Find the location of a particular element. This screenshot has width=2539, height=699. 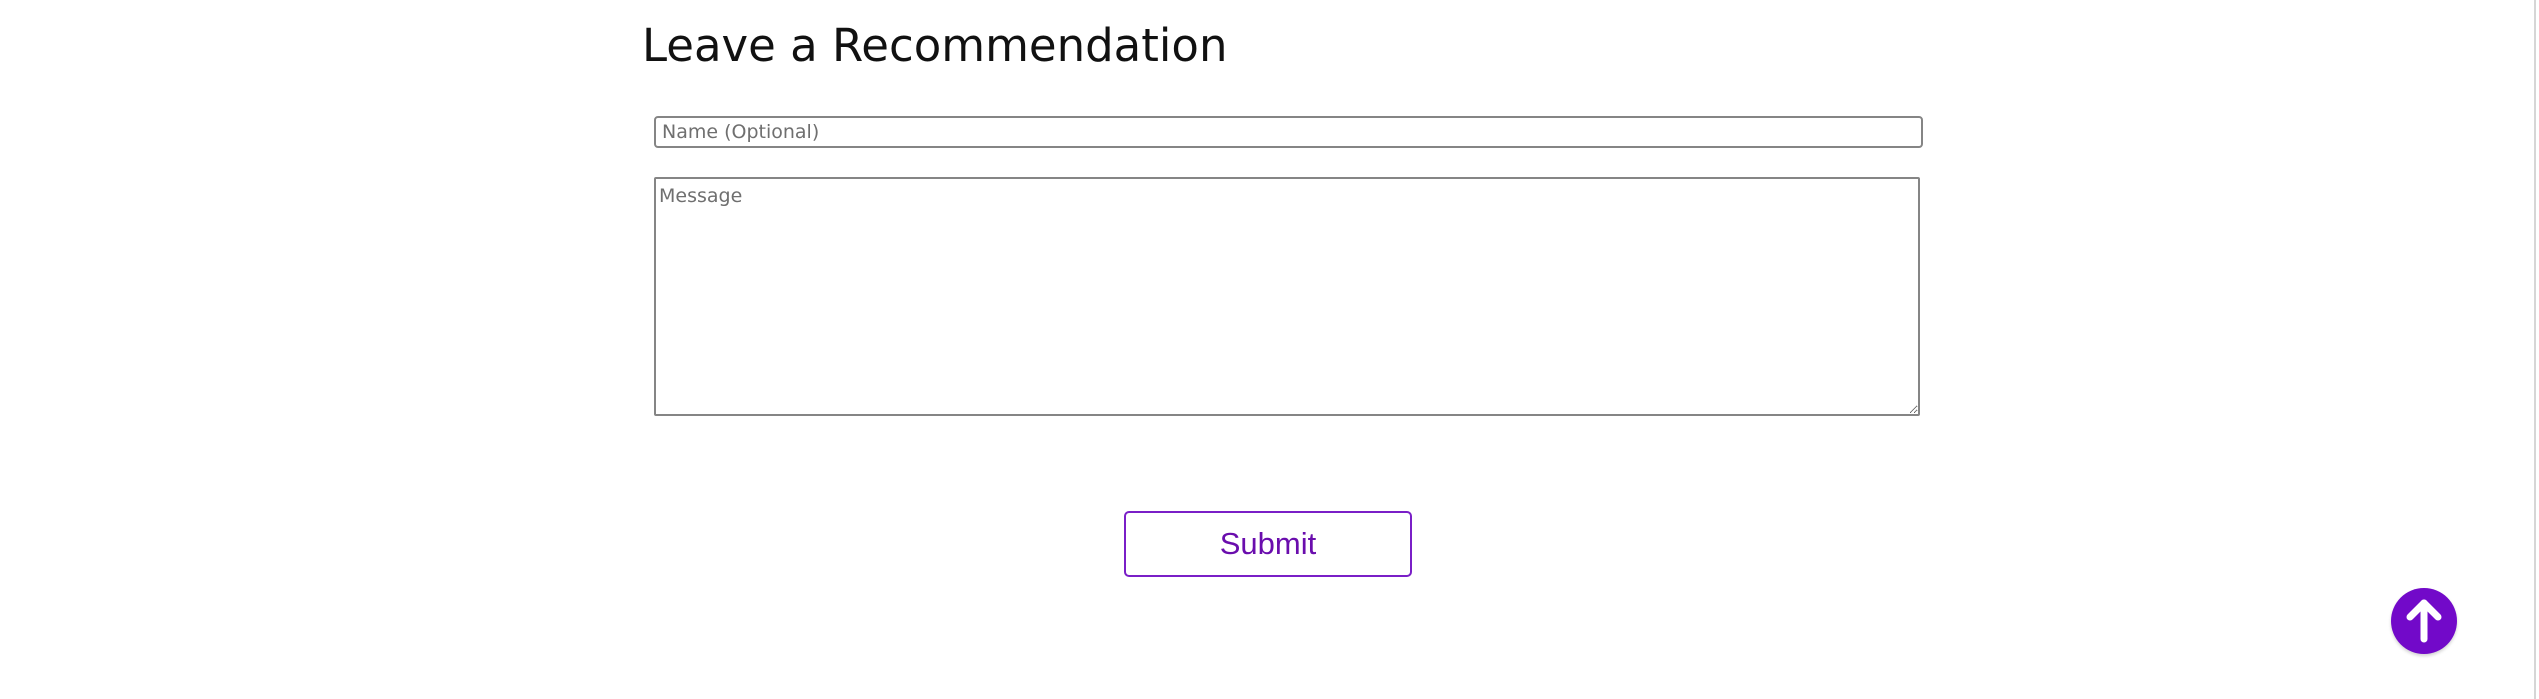

name-input is located at coordinates (1288, 132).